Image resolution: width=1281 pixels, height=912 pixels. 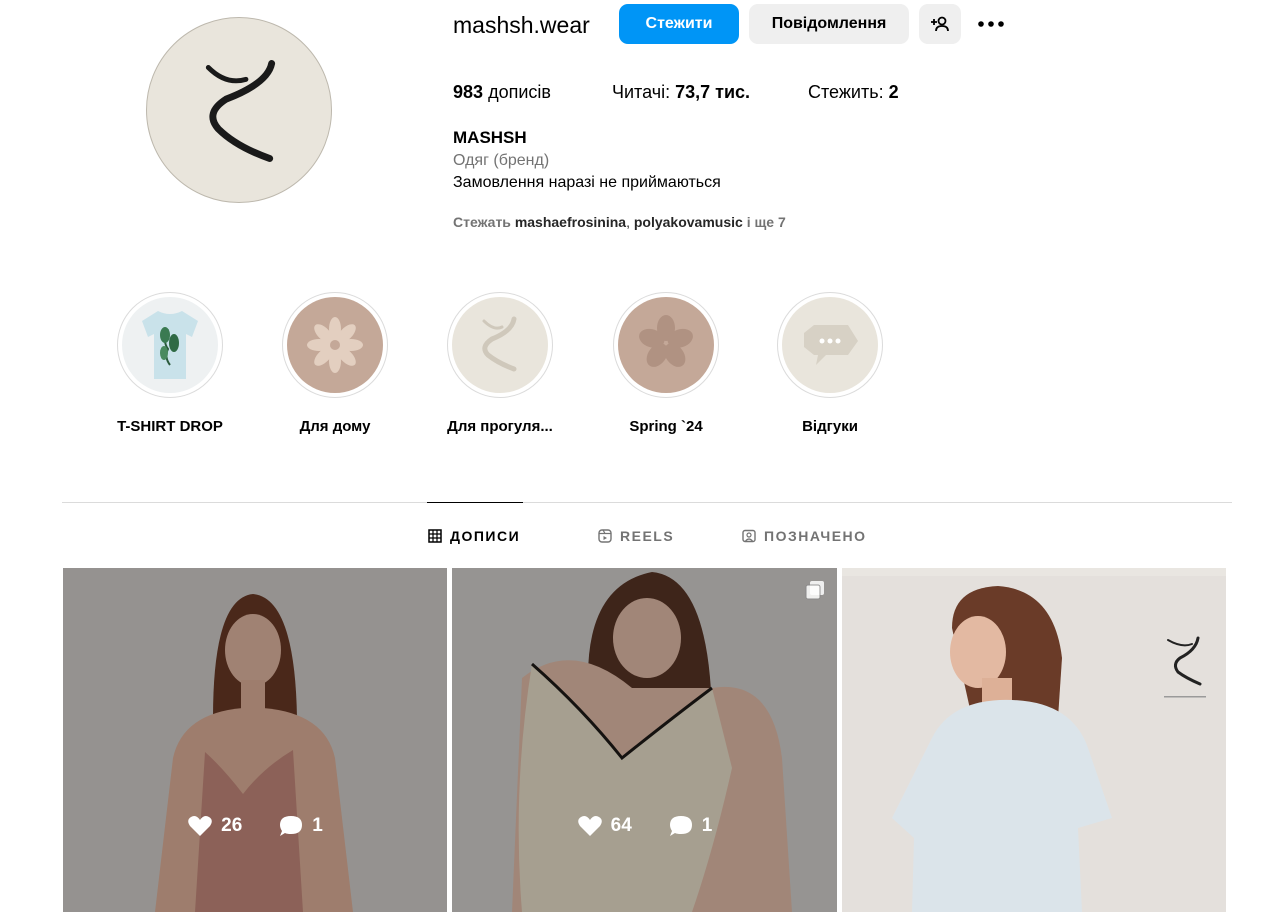 I want to click on more-options-button, so click(x=991, y=24).